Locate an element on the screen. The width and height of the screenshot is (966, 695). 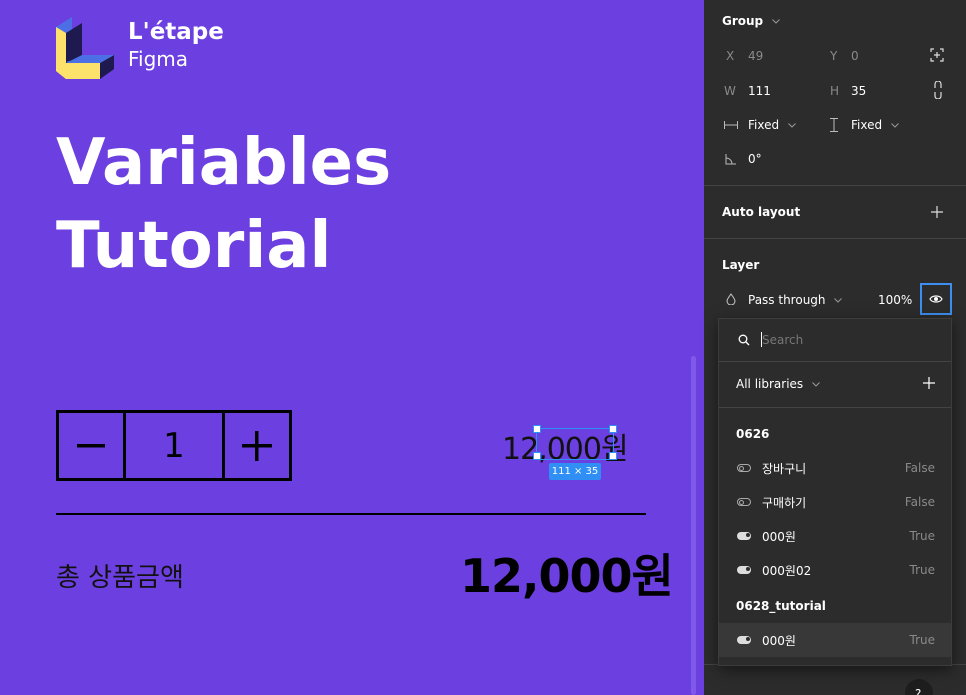
hero-title: Variables Tutorial is located at coordinates (223, 205).